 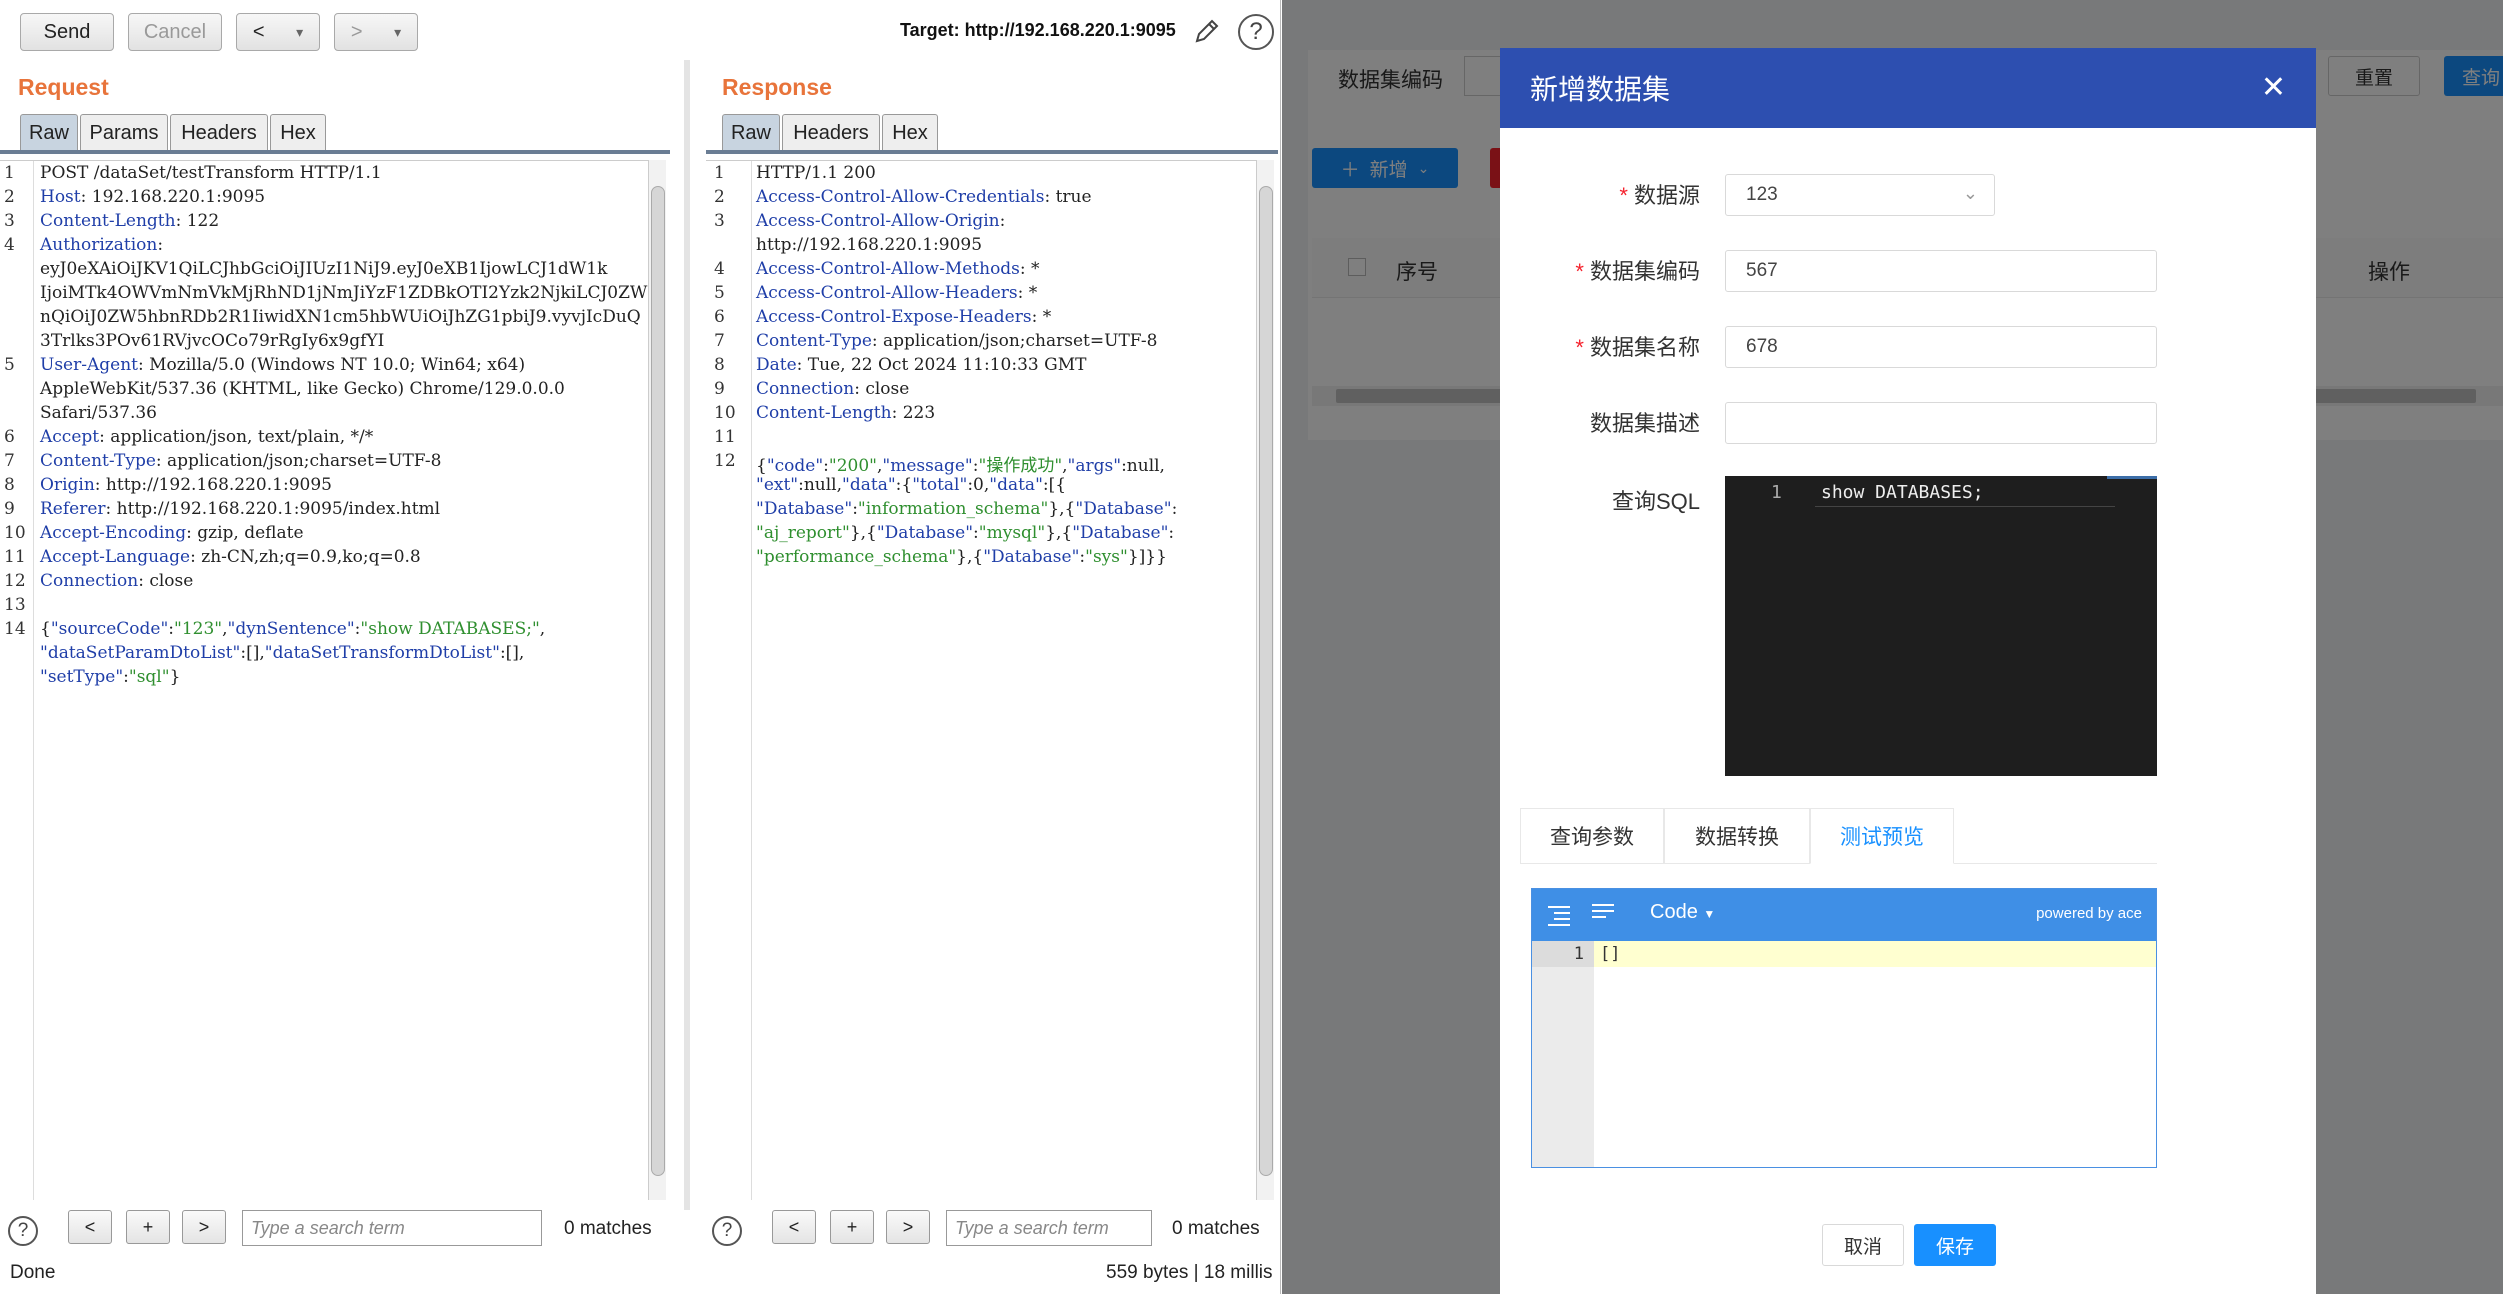 What do you see at coordinates (258, 31) in the screenshot?
I see `back-arrow-icon: <` at bounding box center [258, 31].